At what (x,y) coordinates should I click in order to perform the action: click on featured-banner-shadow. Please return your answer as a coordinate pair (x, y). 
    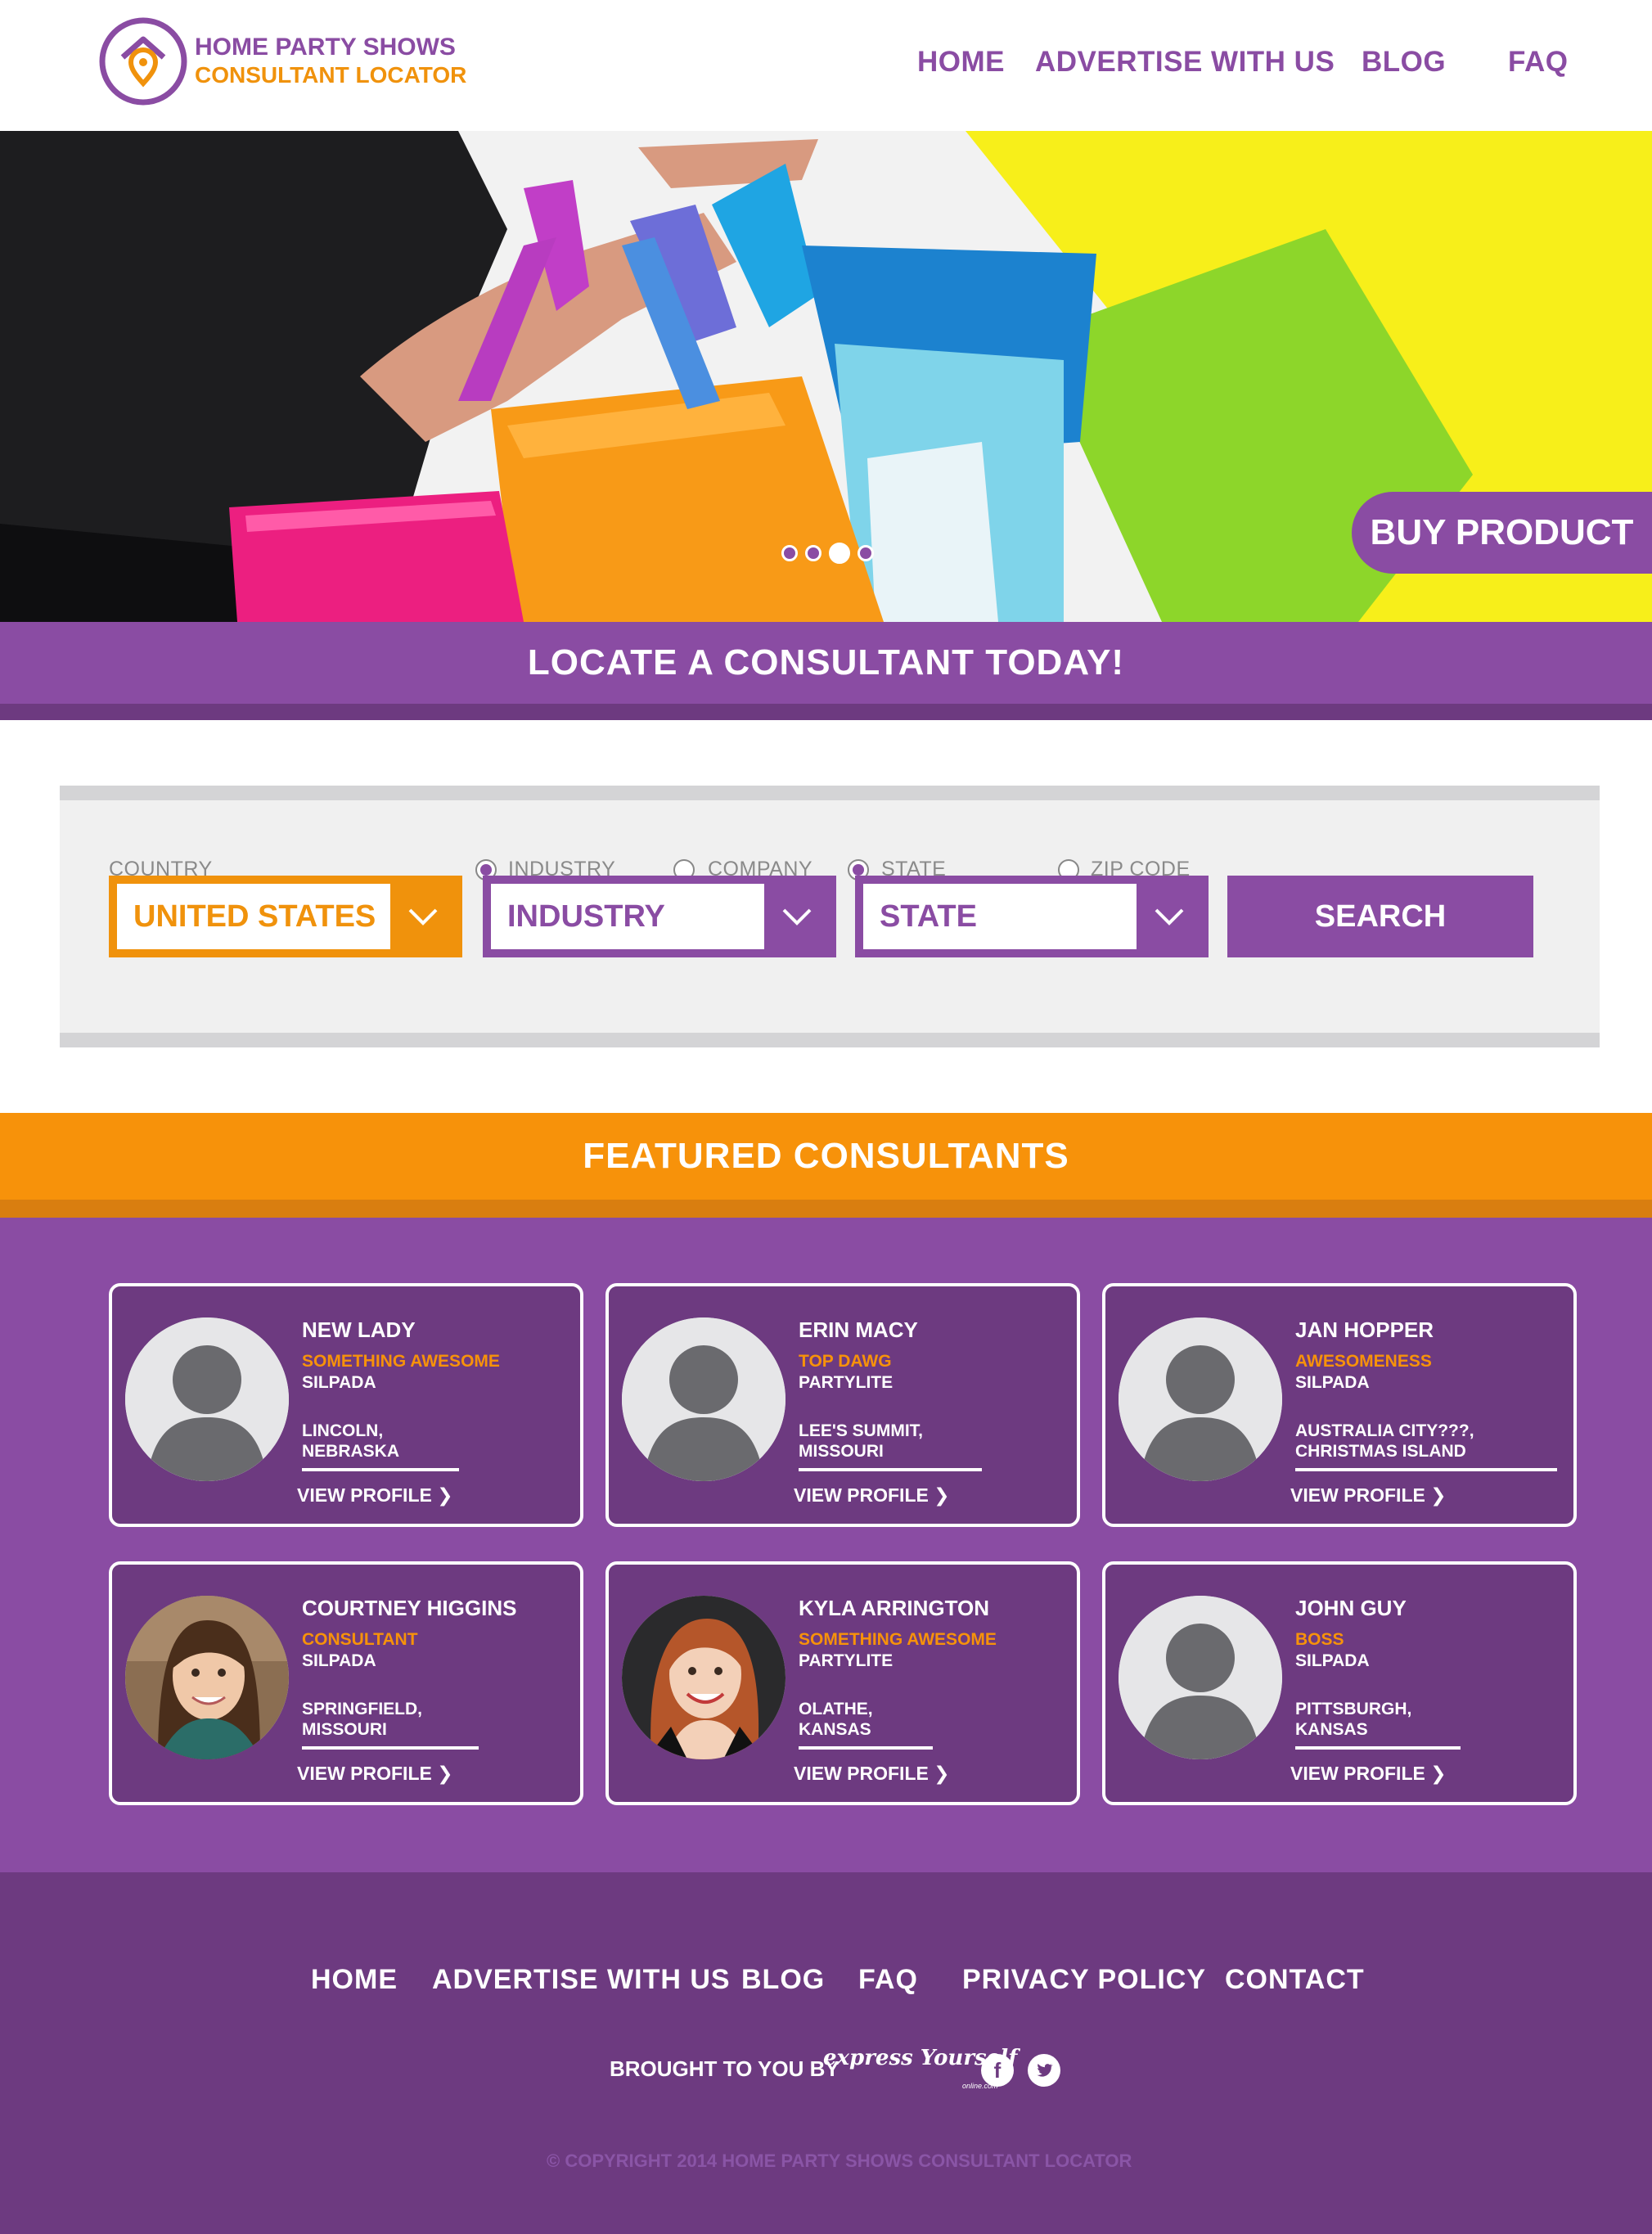
    Looking at the image, I should click on (826, 1209).